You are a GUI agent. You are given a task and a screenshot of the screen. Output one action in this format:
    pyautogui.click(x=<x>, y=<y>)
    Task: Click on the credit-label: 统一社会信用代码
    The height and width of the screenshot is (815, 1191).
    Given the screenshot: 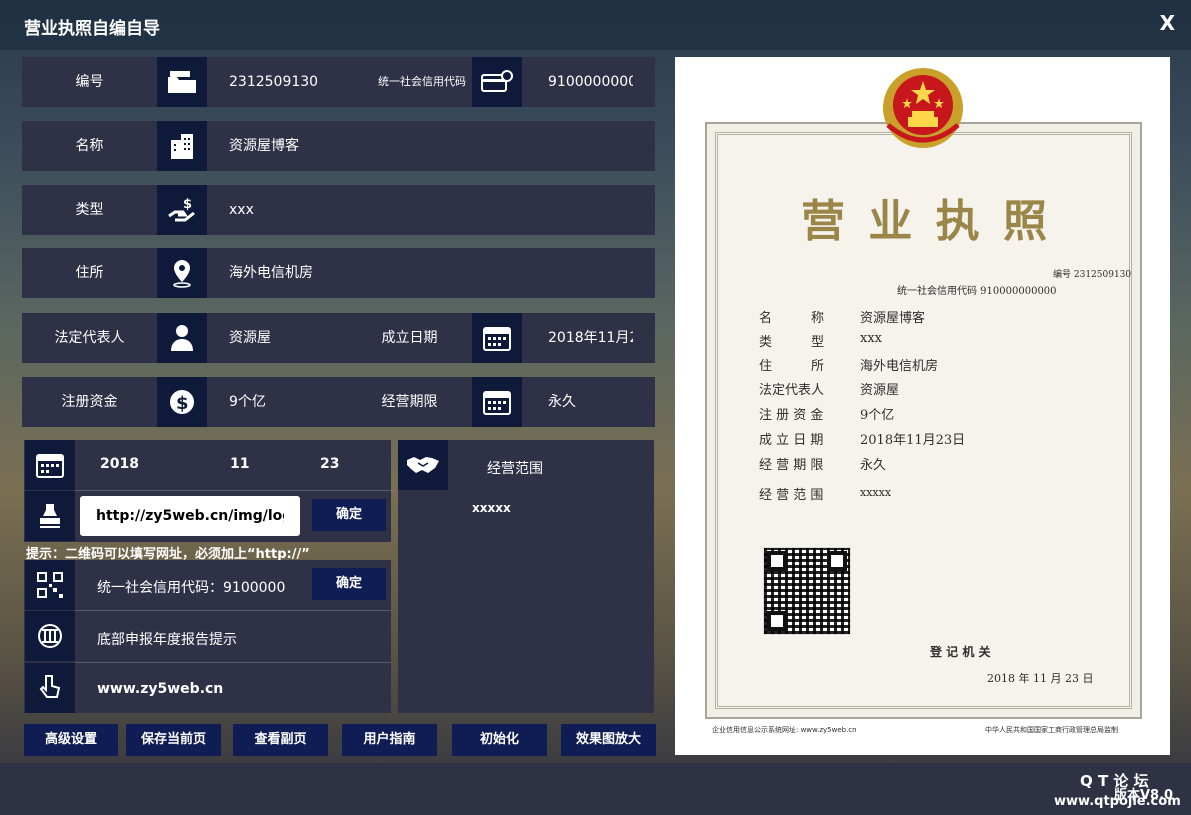 What is the action you would take?
    pyautogui.click(x=422, y=81)
    